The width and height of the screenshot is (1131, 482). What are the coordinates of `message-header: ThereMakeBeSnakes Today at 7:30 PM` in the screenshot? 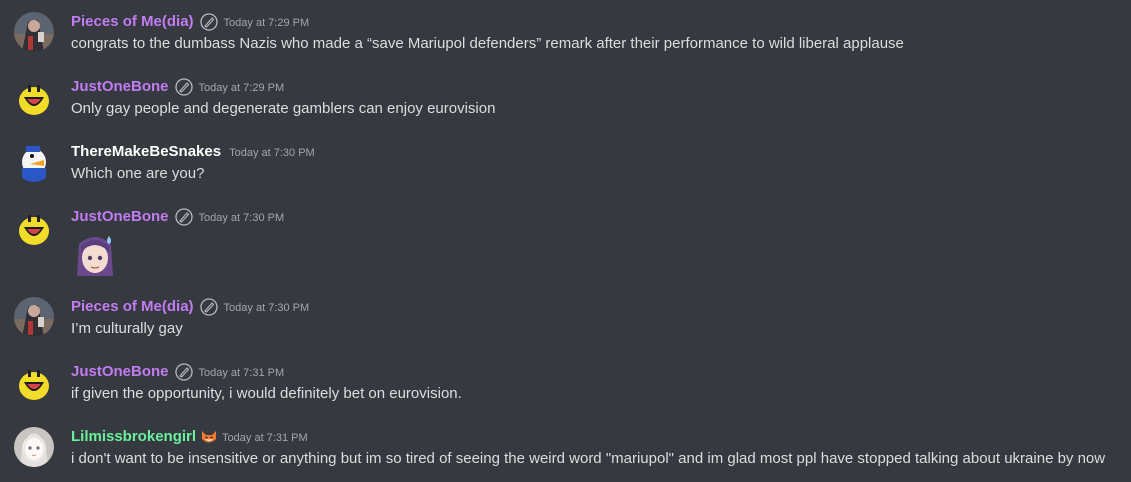 It's located at (193, 152).